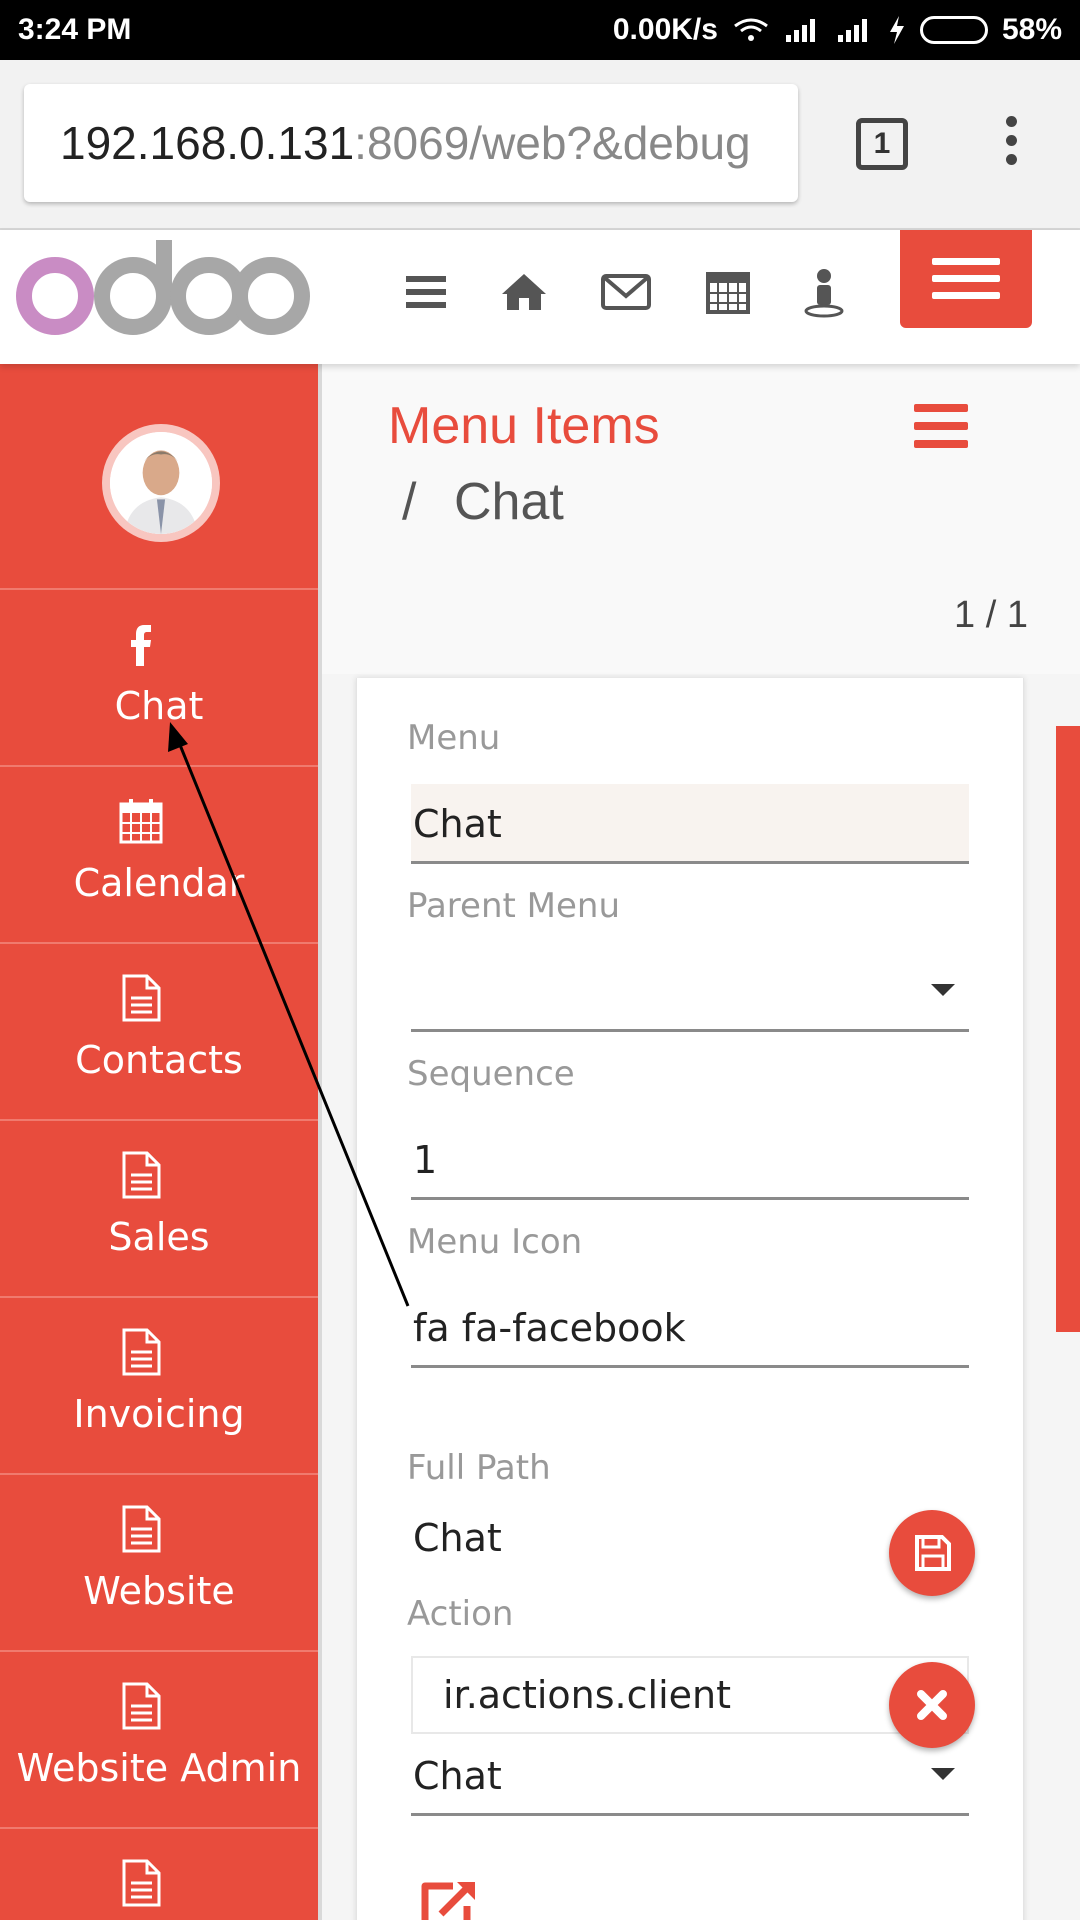 The width and height of the screenshot is (1080, 1920). I want to click on wifi-icon, so click(751, 29).